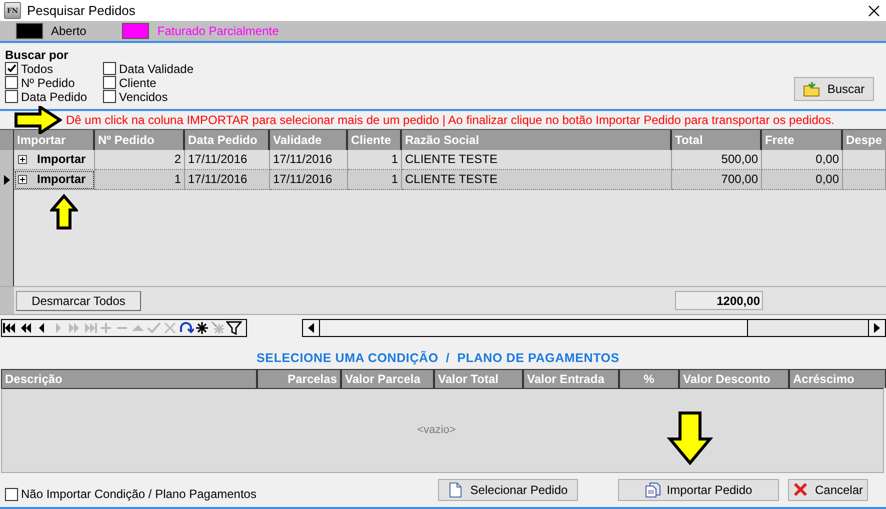 The image size is (886, 509). I want to click on minus-icon, so click(122, 328).